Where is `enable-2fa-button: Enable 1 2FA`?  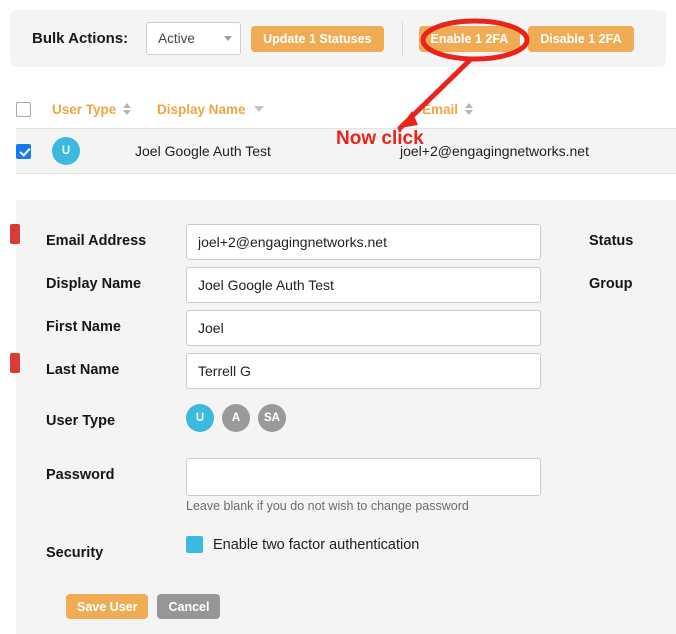 enable-2fa-button: Enable 1 2FA is located at coordinates (469, 38).